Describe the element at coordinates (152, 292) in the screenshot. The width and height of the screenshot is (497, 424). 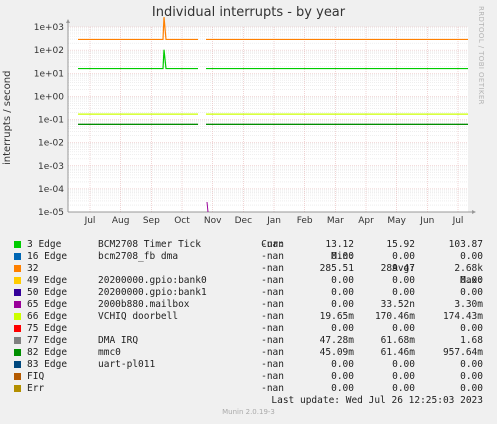
I see `legend-desc: 20200000.gpio:bank1` at that location.